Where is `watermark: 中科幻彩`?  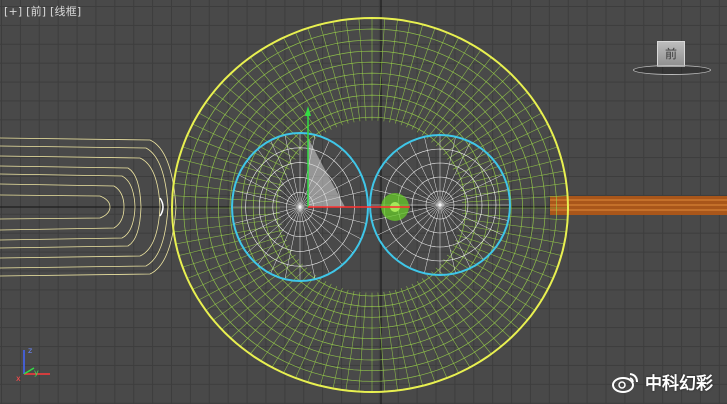 watermark: 中科幻彩 is located at coordinates (662, 381).